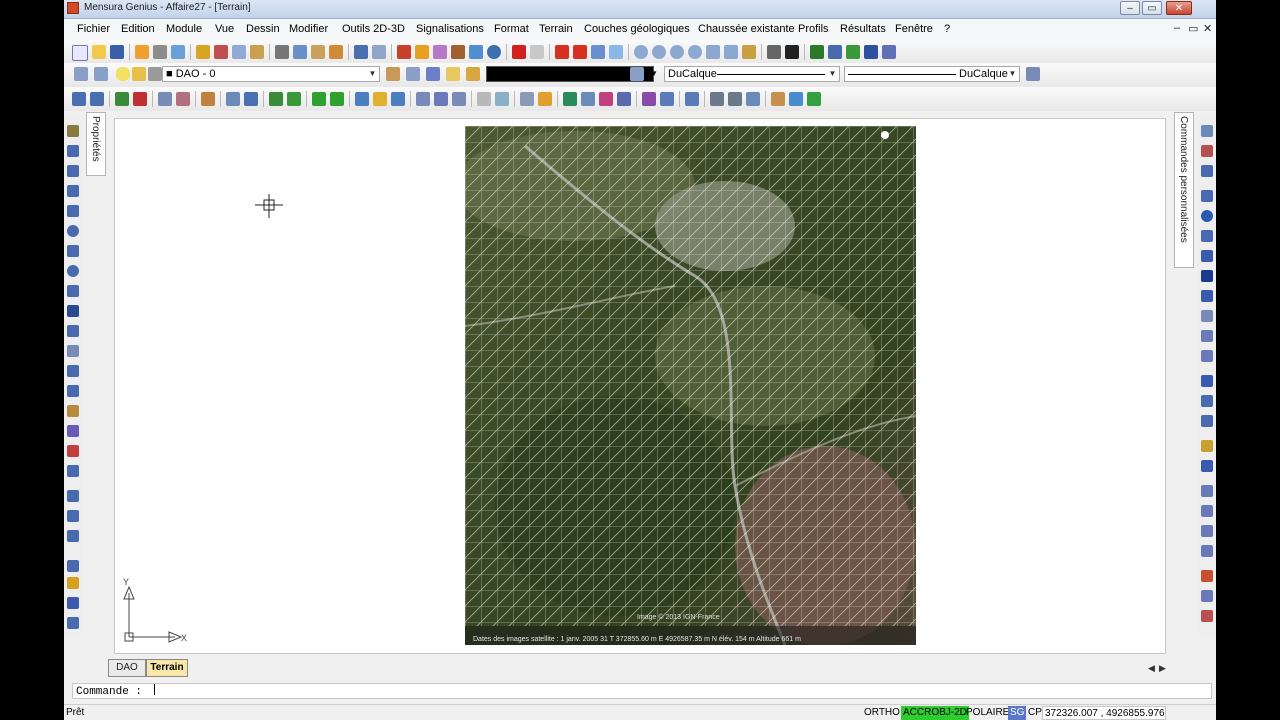 This screenshot has height=720, width=1280. What do you see at coordinates (139, 74) in the screenshot?
I see `sun-icon` at bounding box center [139, 74].